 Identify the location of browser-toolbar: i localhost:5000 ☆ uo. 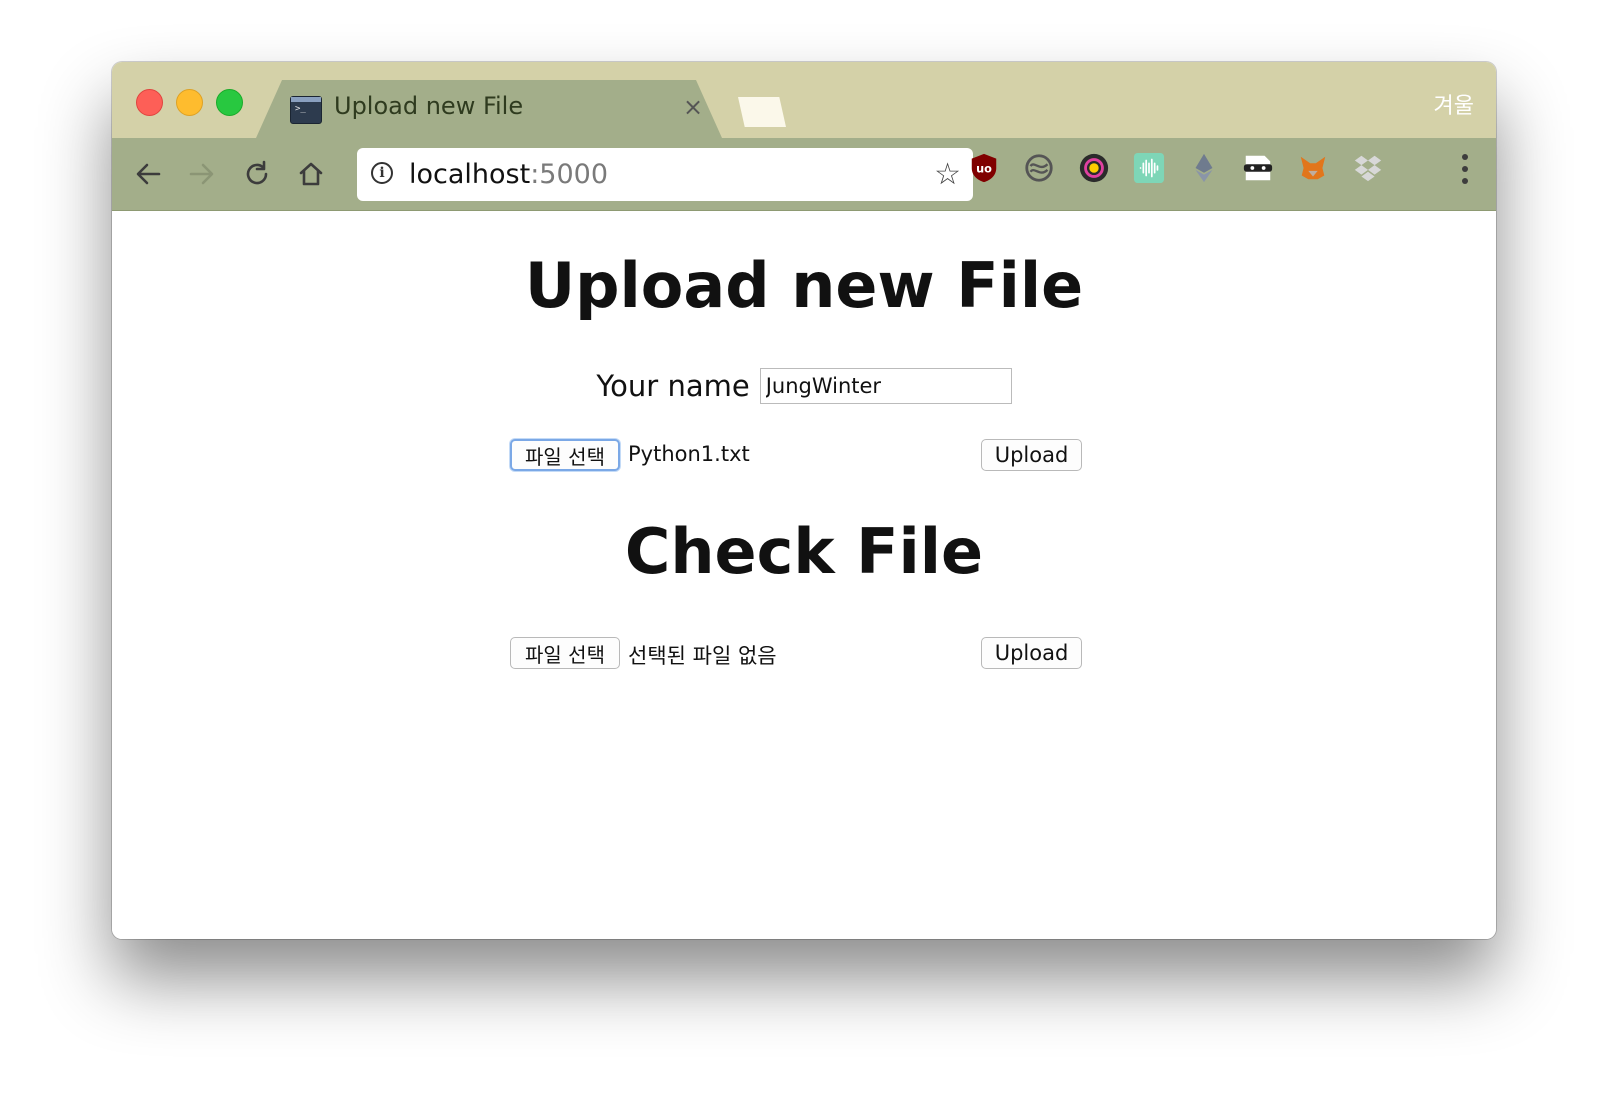
(804, 174).